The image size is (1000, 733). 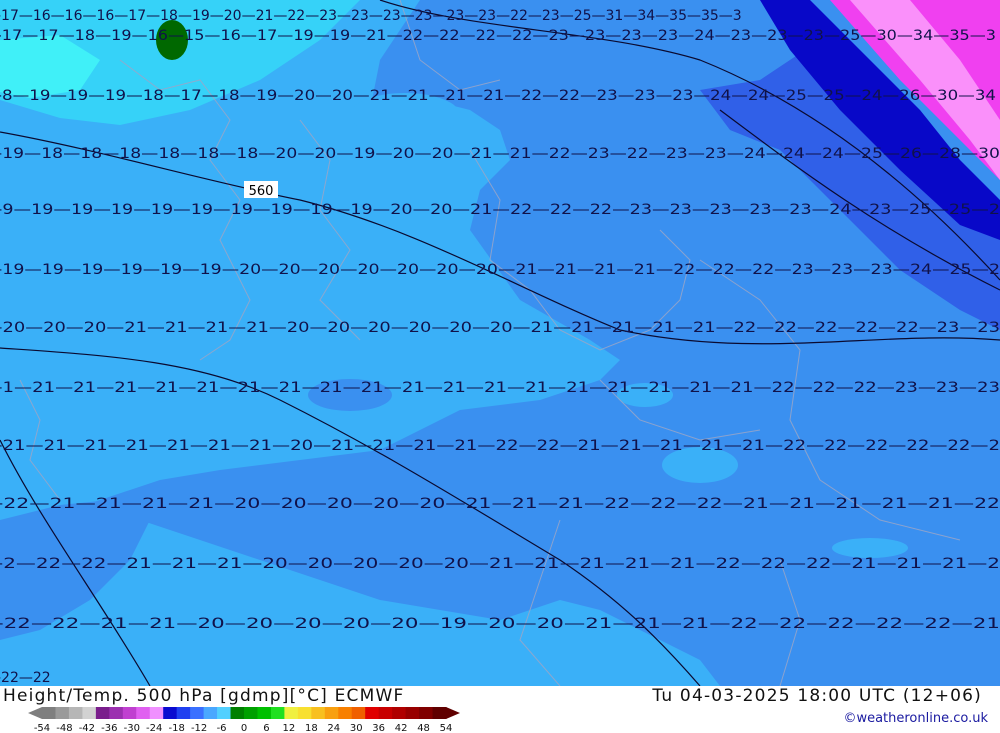 I want to click on legend-tick-label: 54, so click(x=446, y=727).